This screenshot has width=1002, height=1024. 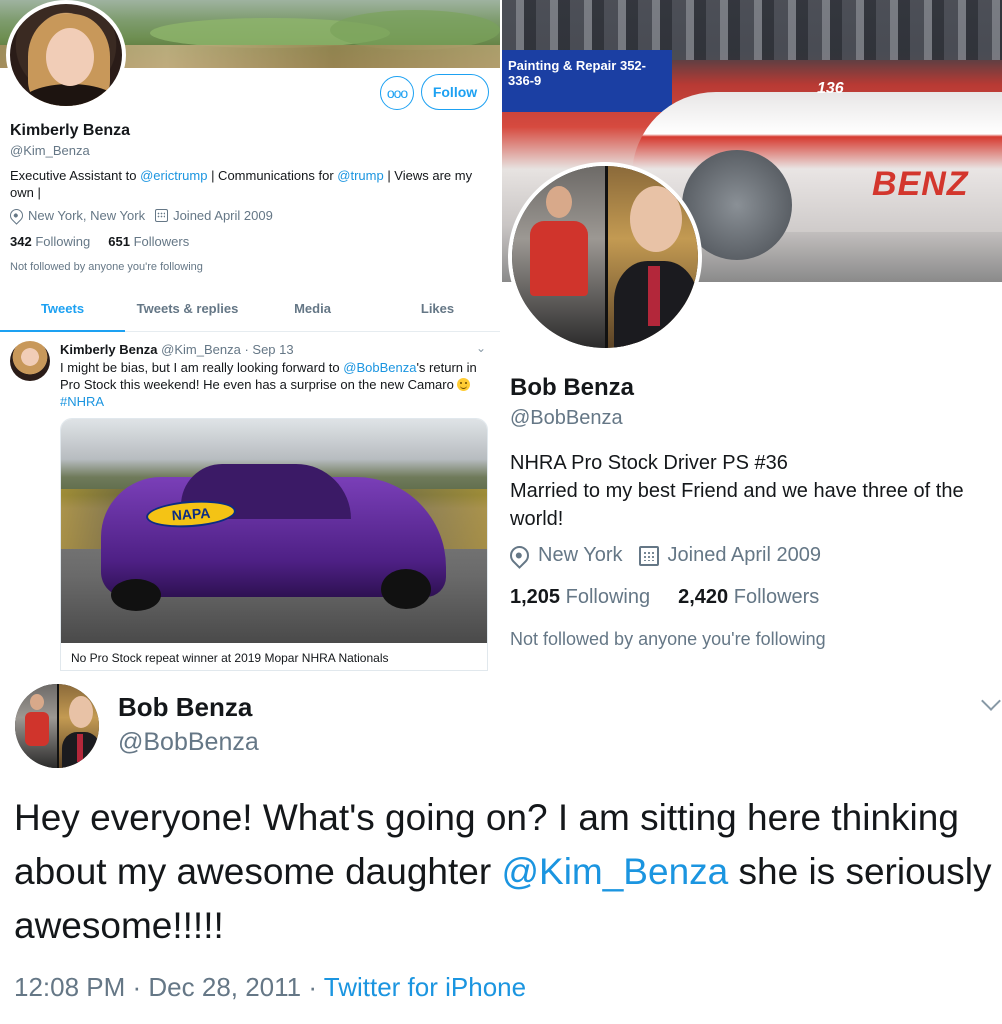 What do you see at coordinates (274, 531) in the screenshot?
I see `card-image: NAPA` at bounding box center [274, 531].